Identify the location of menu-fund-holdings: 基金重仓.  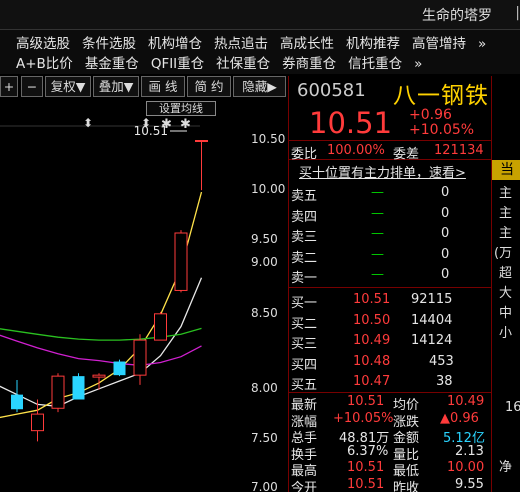
(112, 62).